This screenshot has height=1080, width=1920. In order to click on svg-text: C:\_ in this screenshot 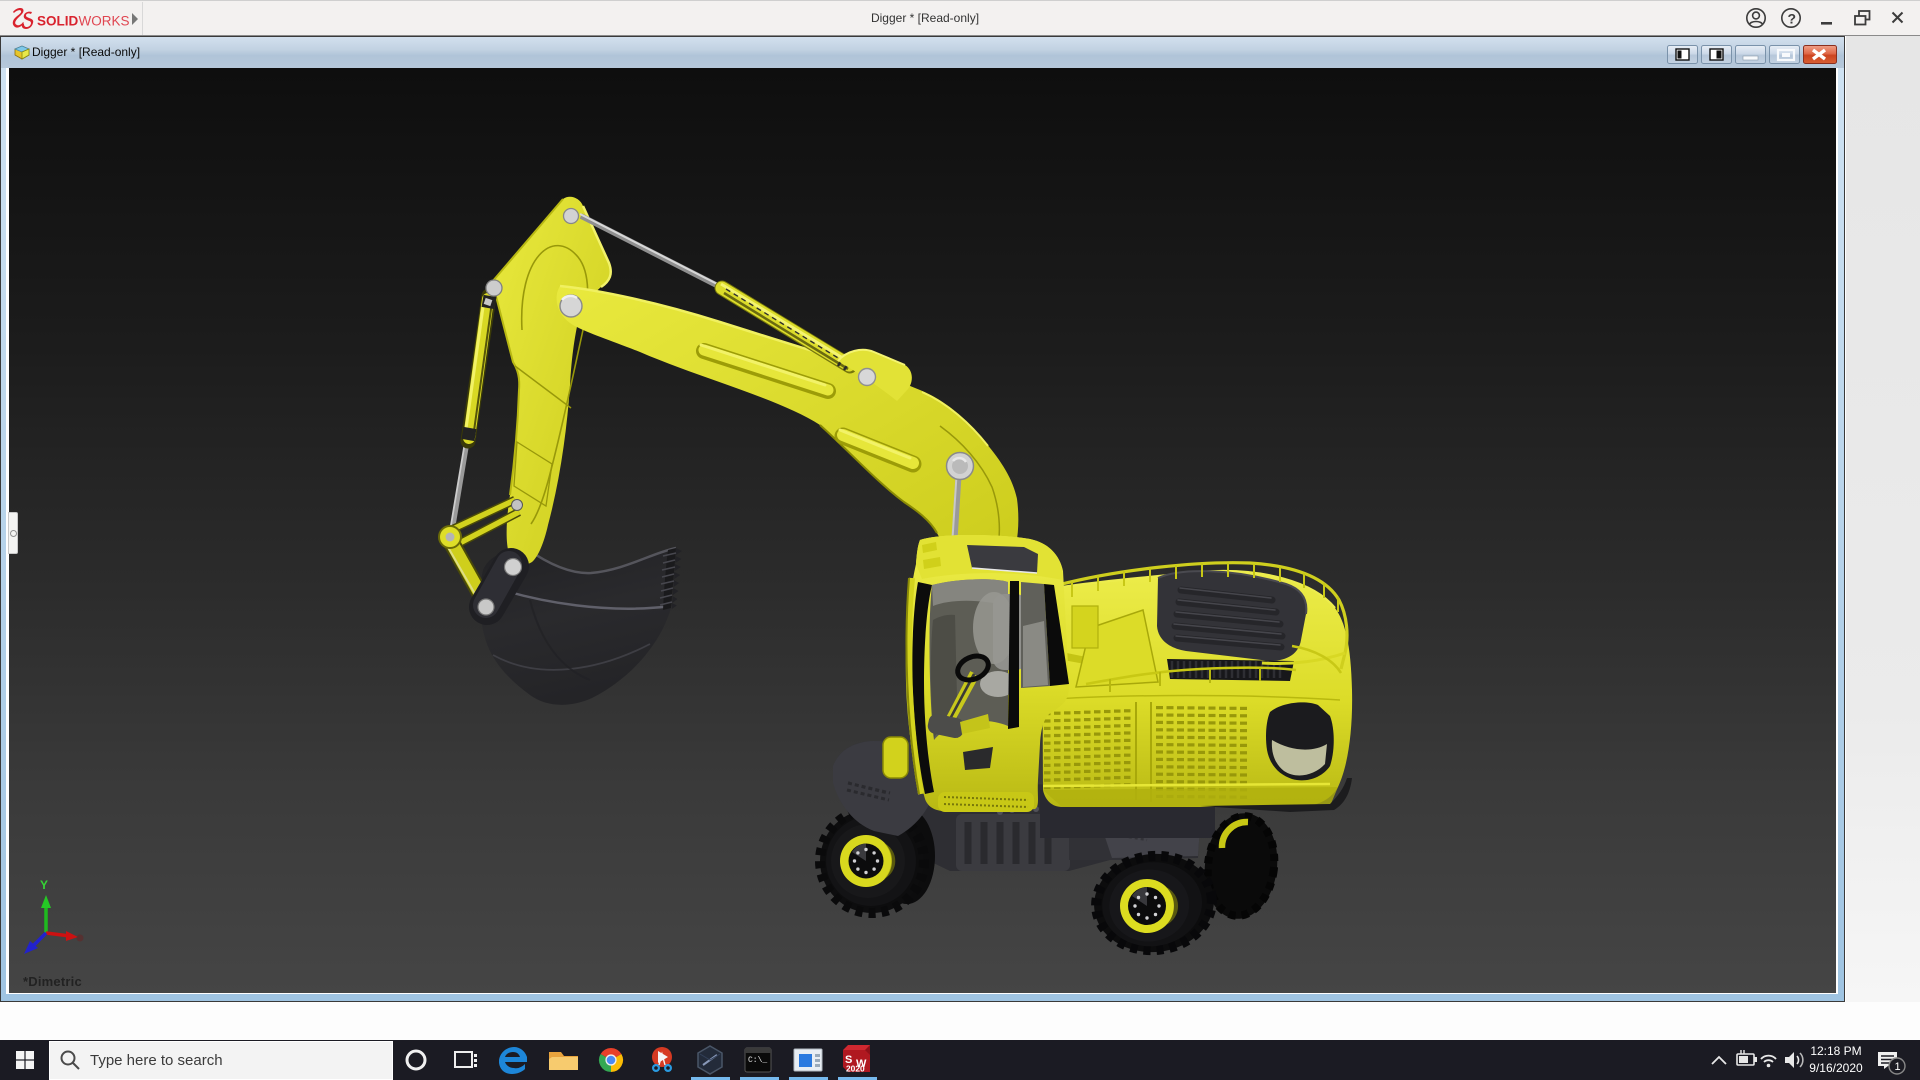, I will do `click(757, 1060)`.